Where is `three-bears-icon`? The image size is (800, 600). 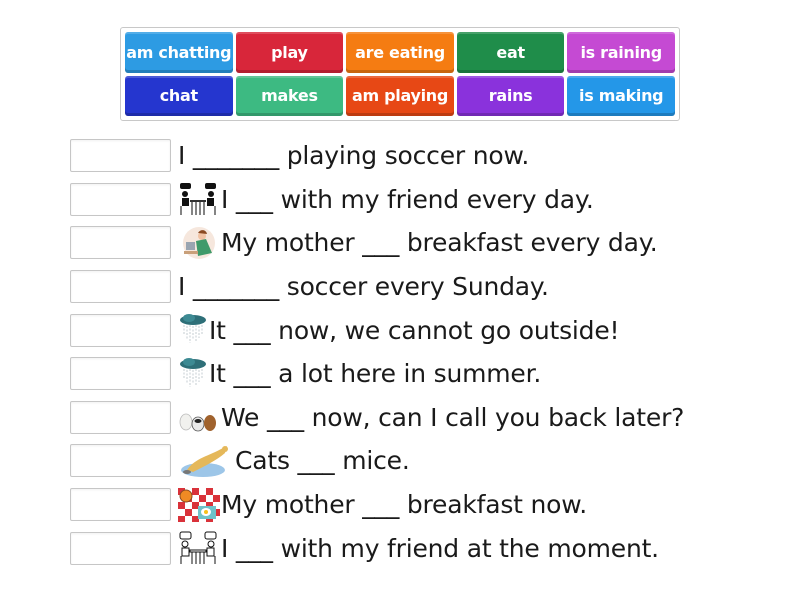
three-bears-icon is located at coordinates (197, 422).